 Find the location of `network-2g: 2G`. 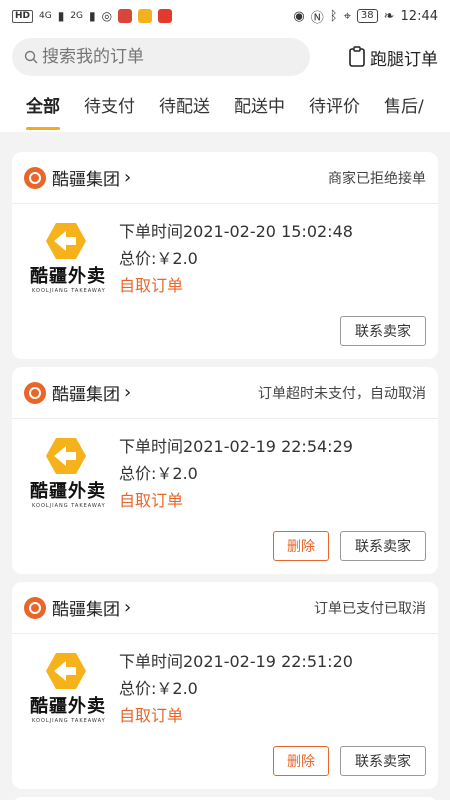

network-2g: 2G is located at coordinates (77, 15).